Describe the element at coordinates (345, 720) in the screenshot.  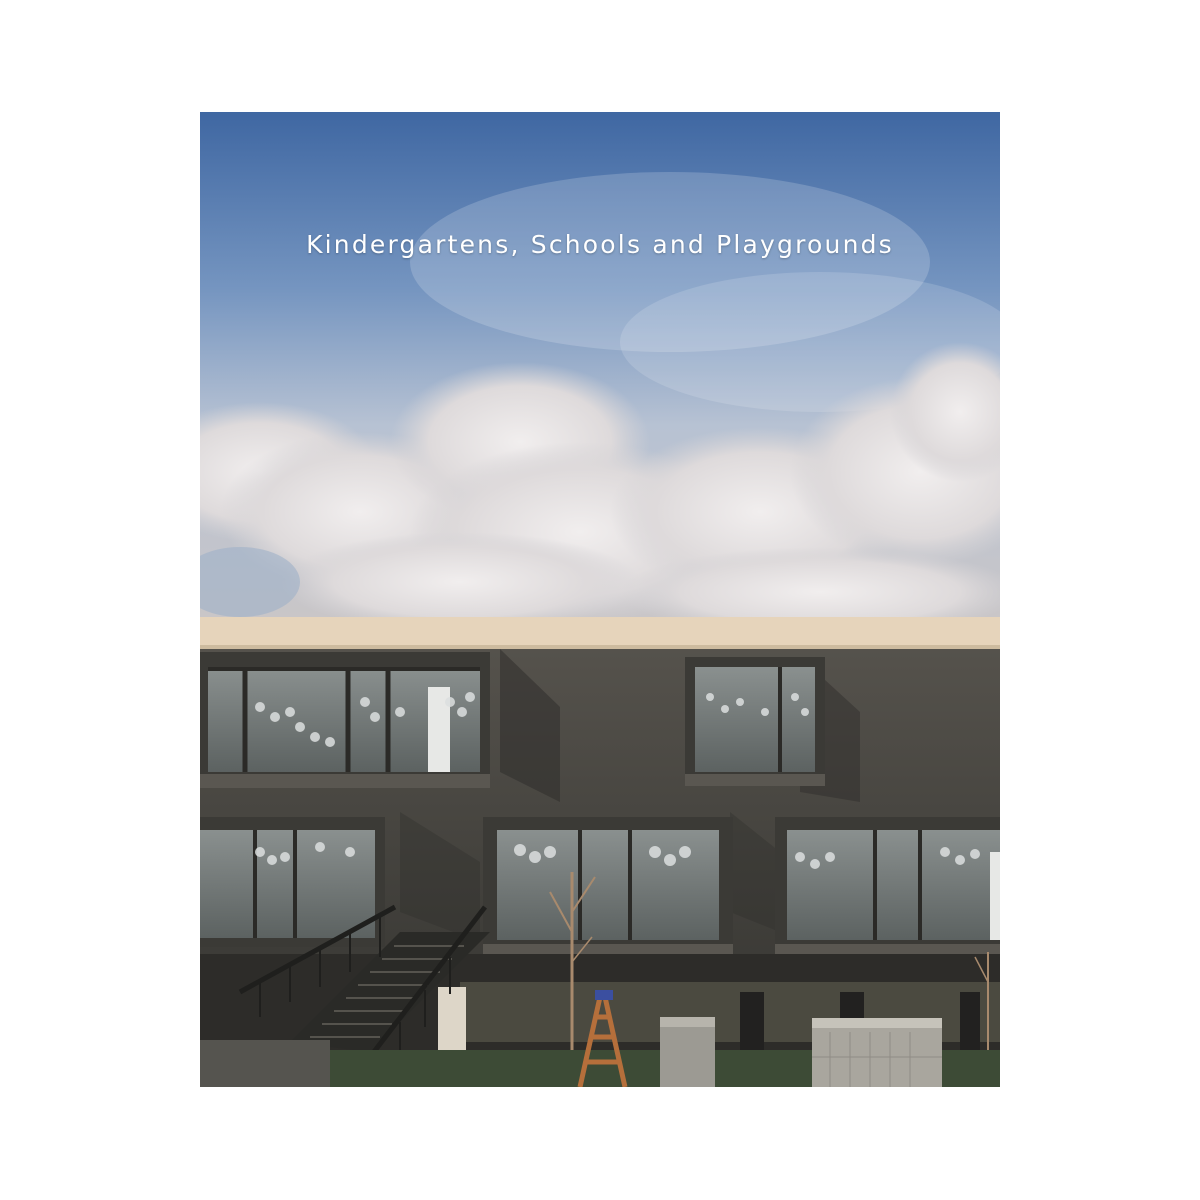
I see `window-box-upper-left` at that location.